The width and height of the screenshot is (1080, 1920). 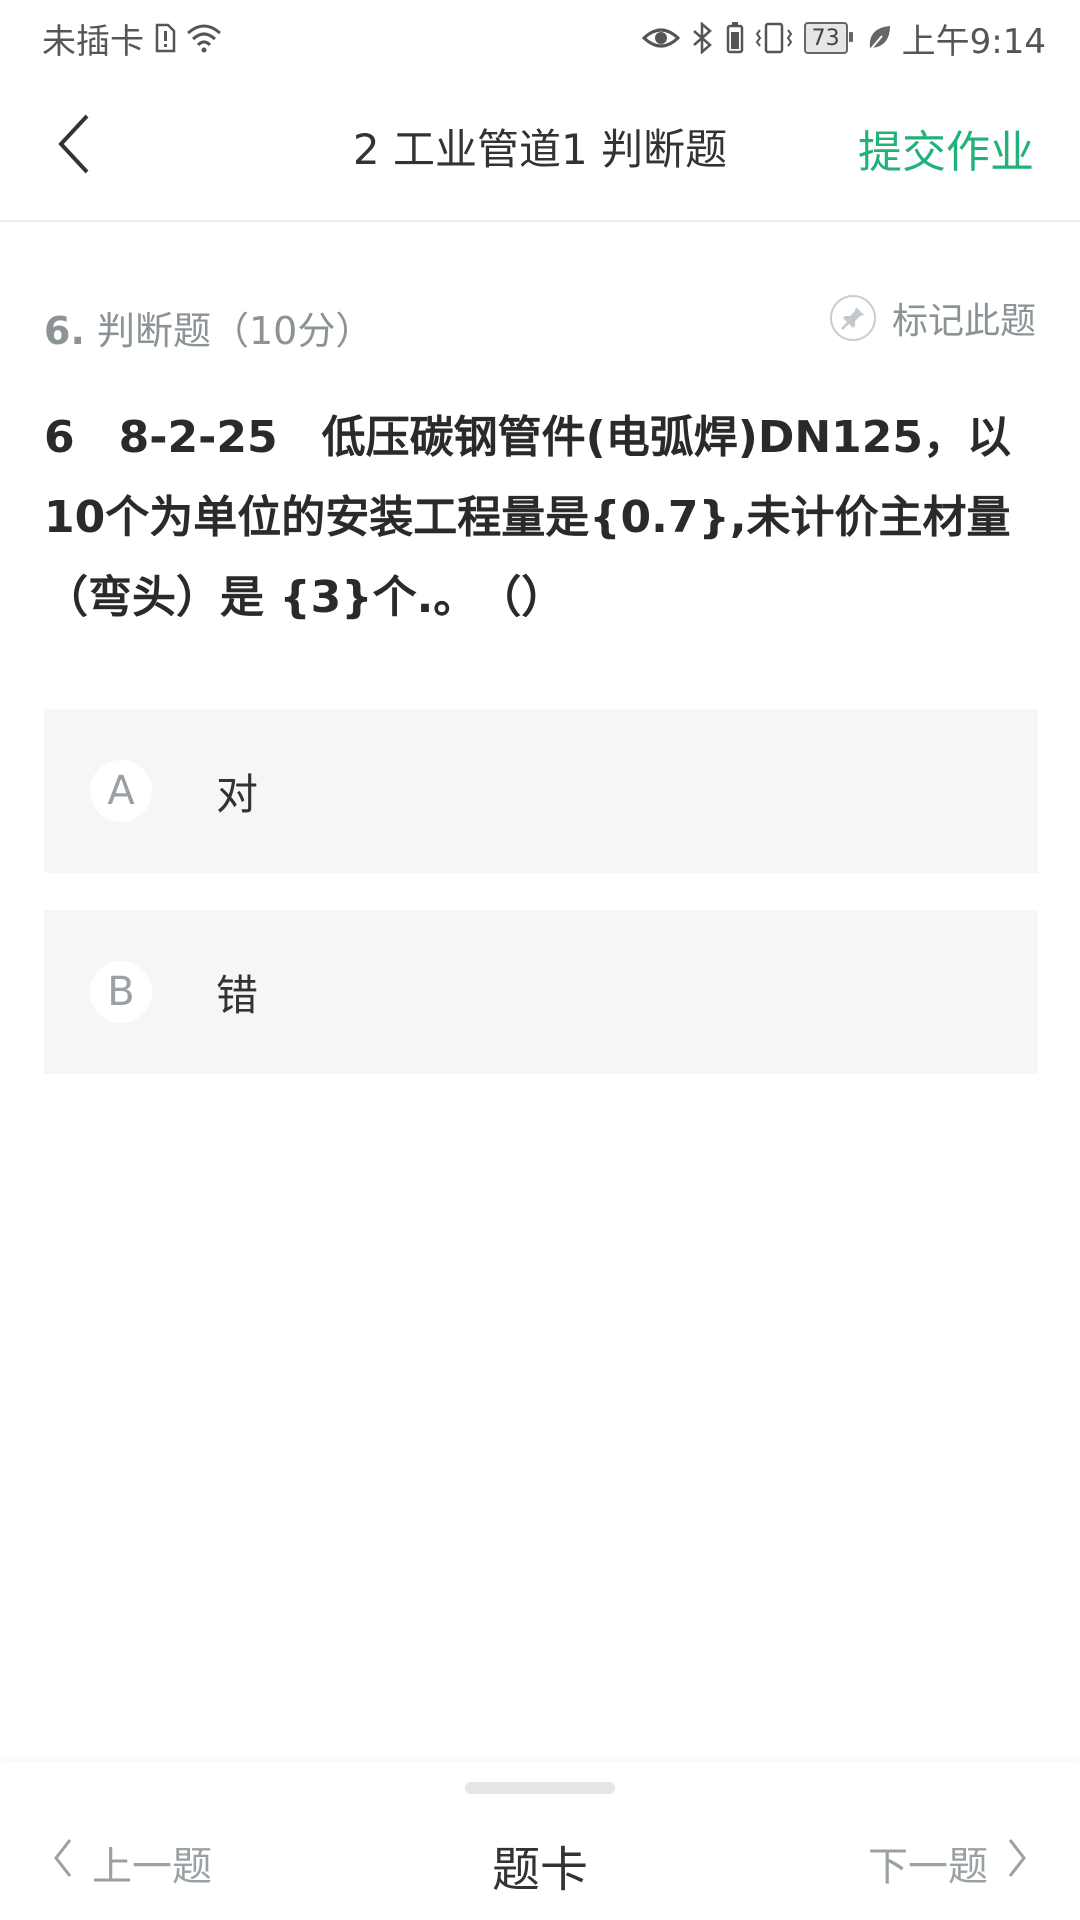 I want to click on back-button, so click(x=75, y=146).